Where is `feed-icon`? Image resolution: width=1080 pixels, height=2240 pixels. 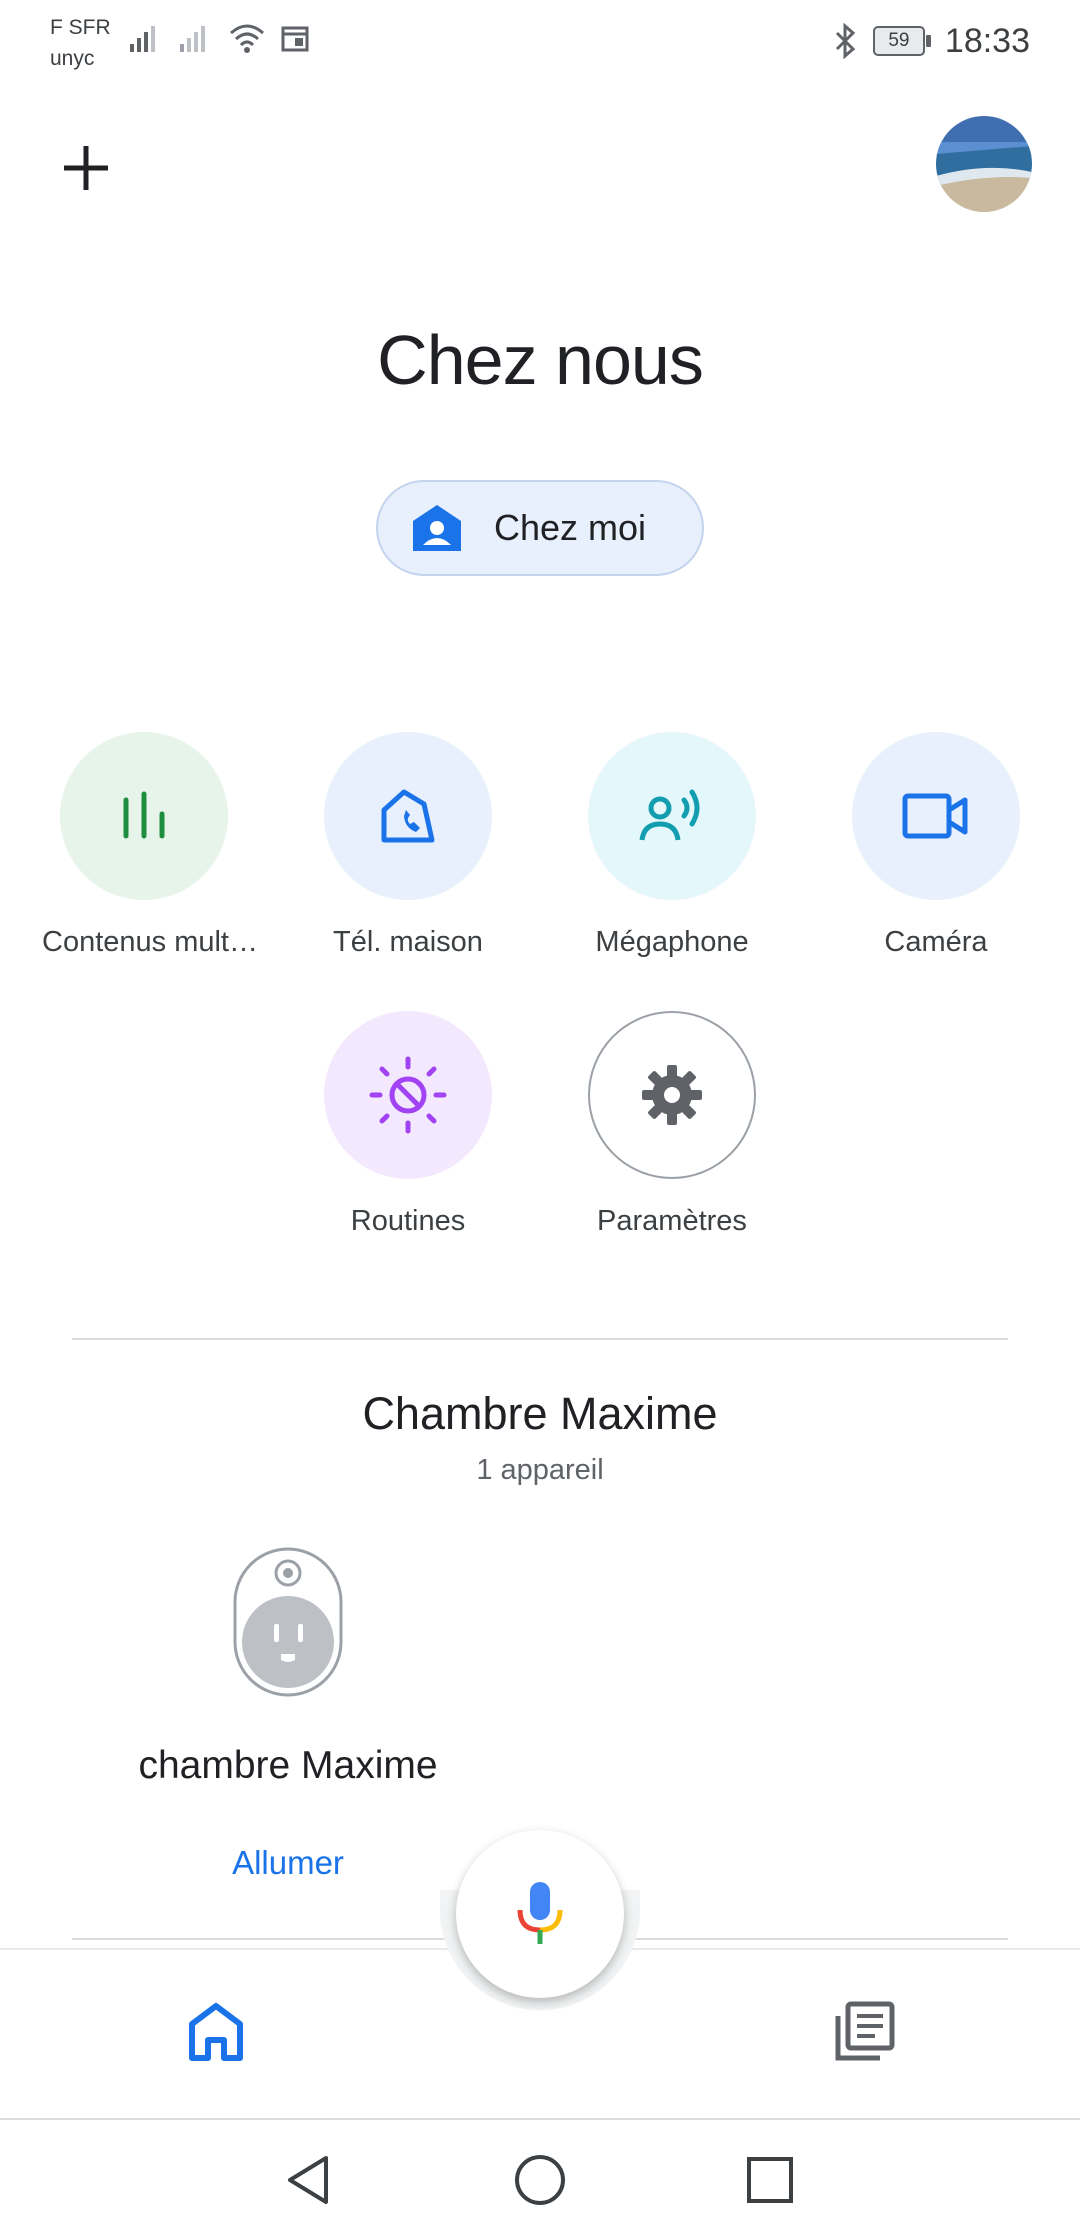
feed-icon is located at coordinates (865, 2031).